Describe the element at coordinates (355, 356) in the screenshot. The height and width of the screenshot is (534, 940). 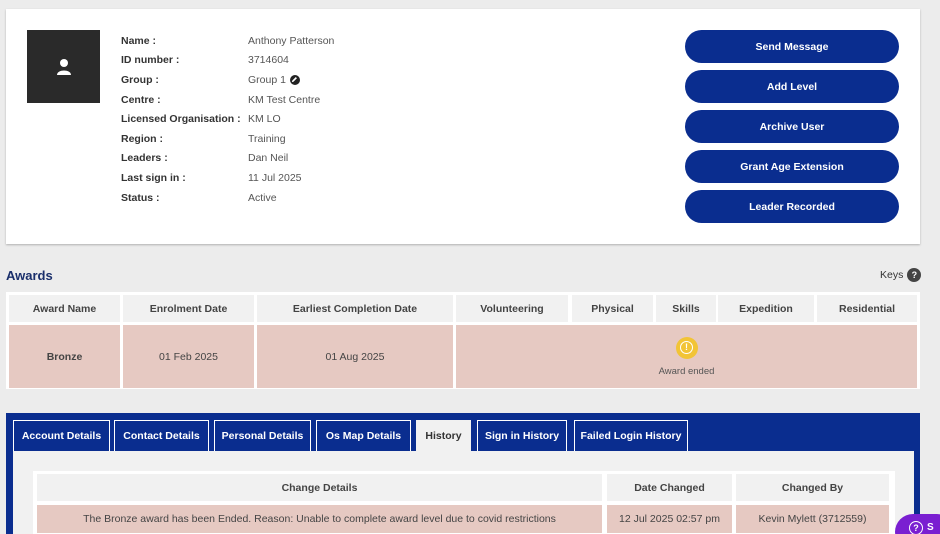
I see `earliest-completion-cell: 01 Aug 2025` at that location.